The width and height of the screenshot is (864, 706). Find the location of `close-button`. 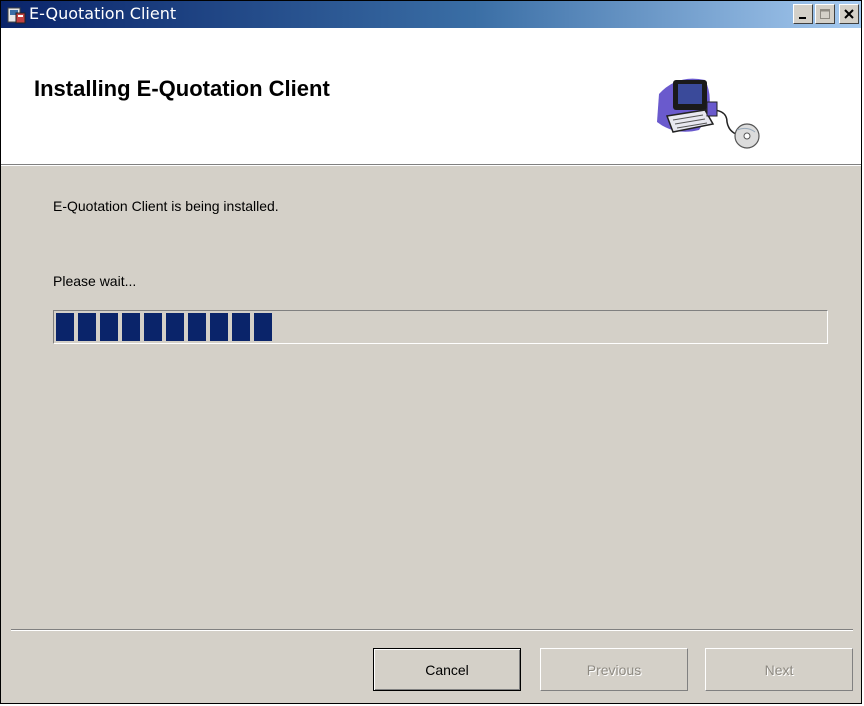

close-button is located at coordinates (849, 14).